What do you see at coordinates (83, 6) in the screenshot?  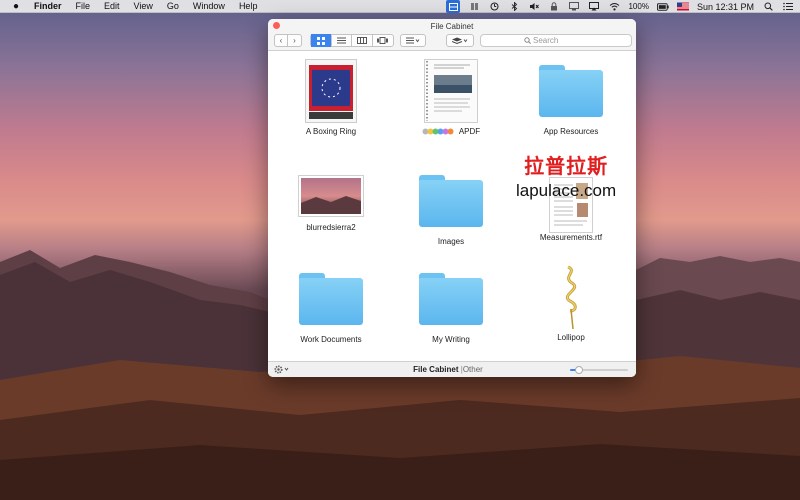 I see `menu-file: File` at bounding box center [83, 6].